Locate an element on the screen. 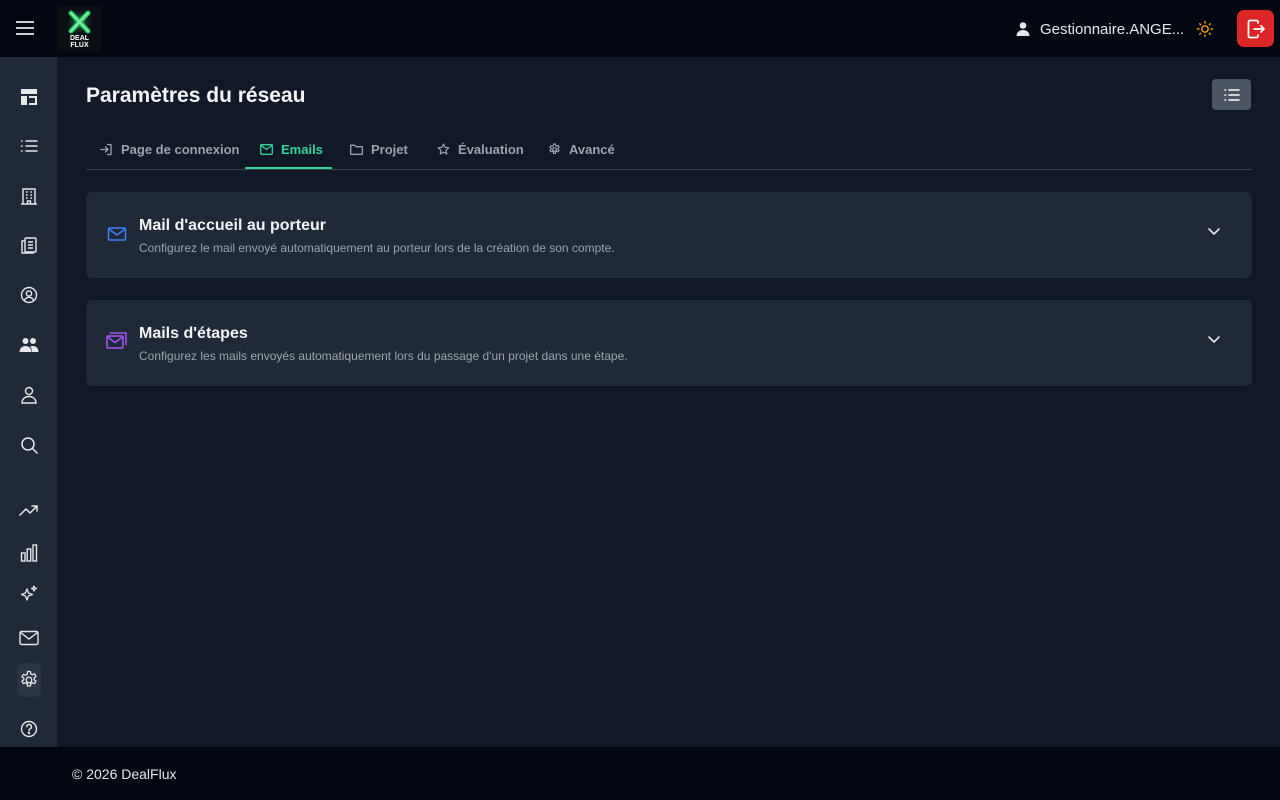 The width and height of the screenshot is (1280, 800). footer-copyright: © 2026 DealFlux is located at coordinates (124, 774).